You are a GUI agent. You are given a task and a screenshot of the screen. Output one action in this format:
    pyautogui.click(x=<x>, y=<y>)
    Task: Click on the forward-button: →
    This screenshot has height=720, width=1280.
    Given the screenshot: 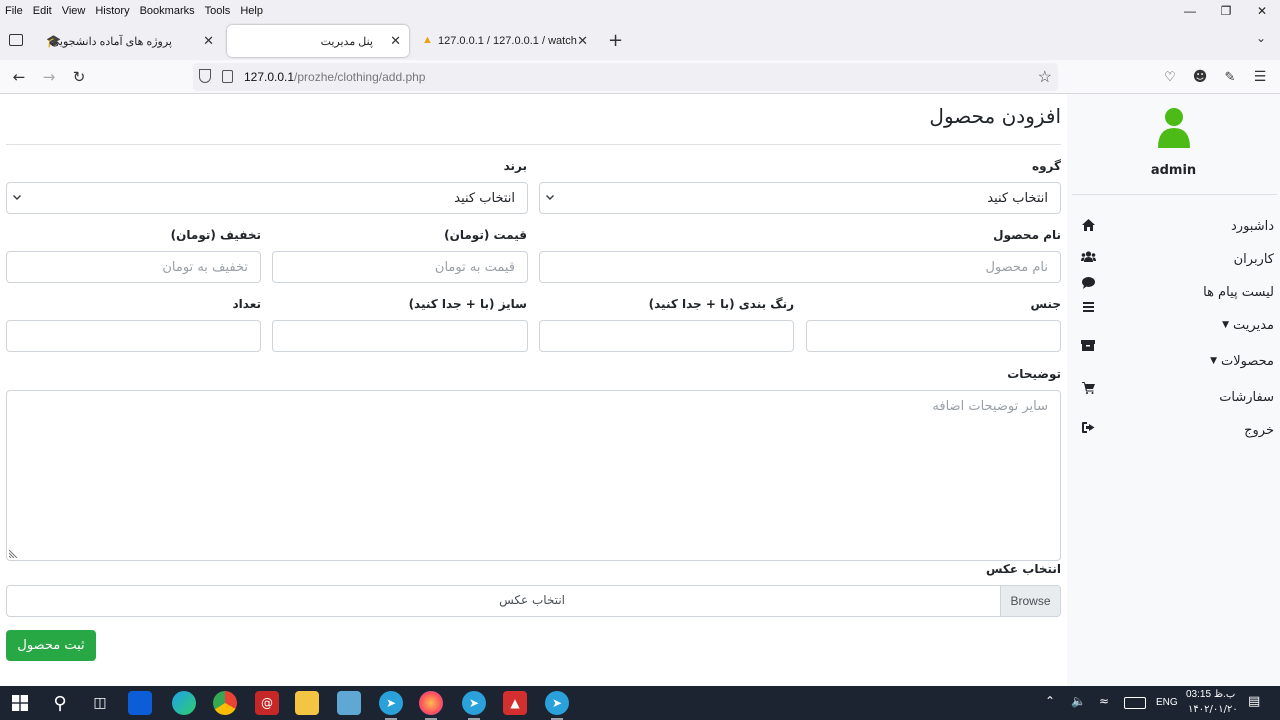 What is the action you would take?
    pyautogui.click(x=49, y=77)
    